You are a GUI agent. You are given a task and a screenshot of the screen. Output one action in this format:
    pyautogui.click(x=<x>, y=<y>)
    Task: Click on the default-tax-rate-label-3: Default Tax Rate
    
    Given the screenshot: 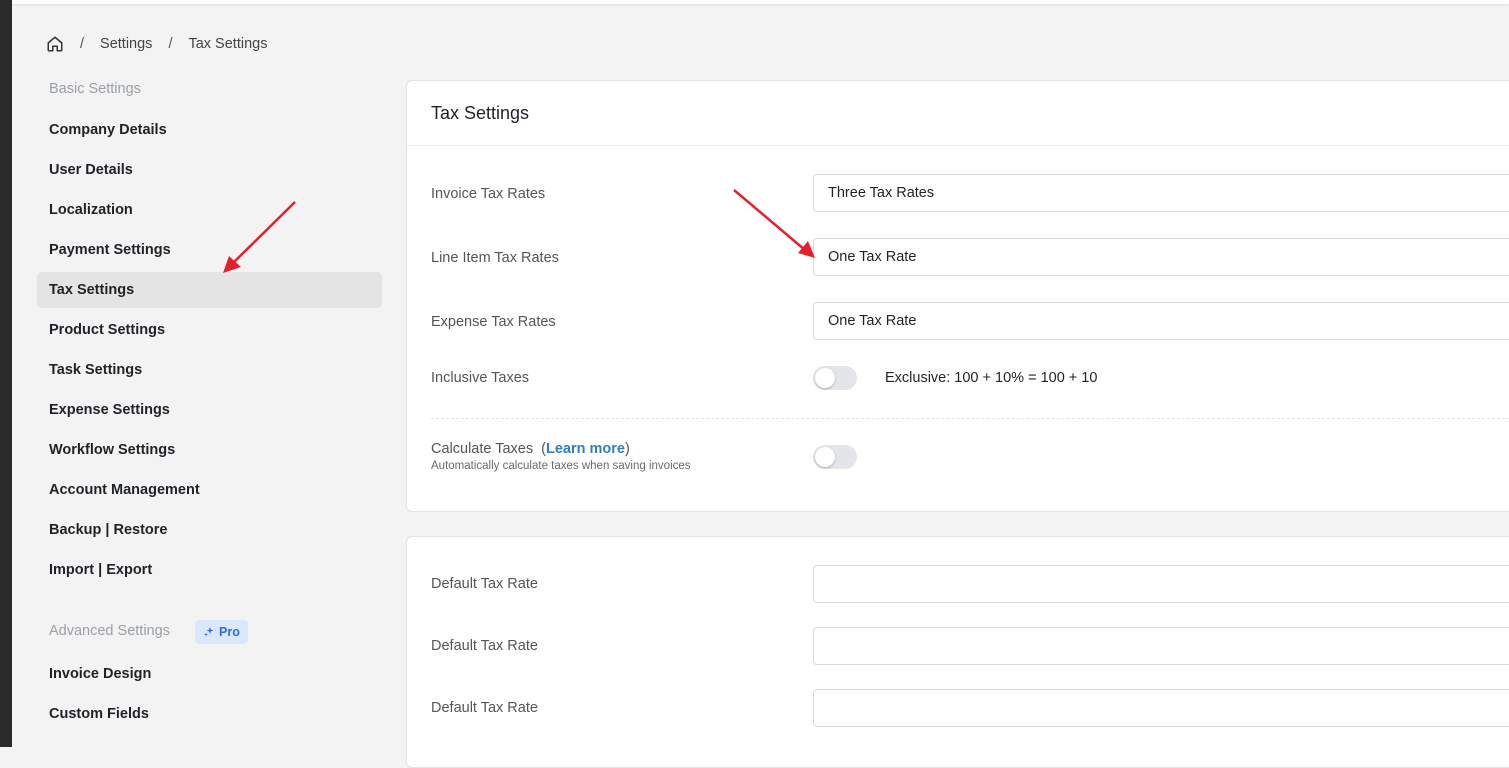 What is the action you would take?
    pyautogui.click(x=484, y=708)
    